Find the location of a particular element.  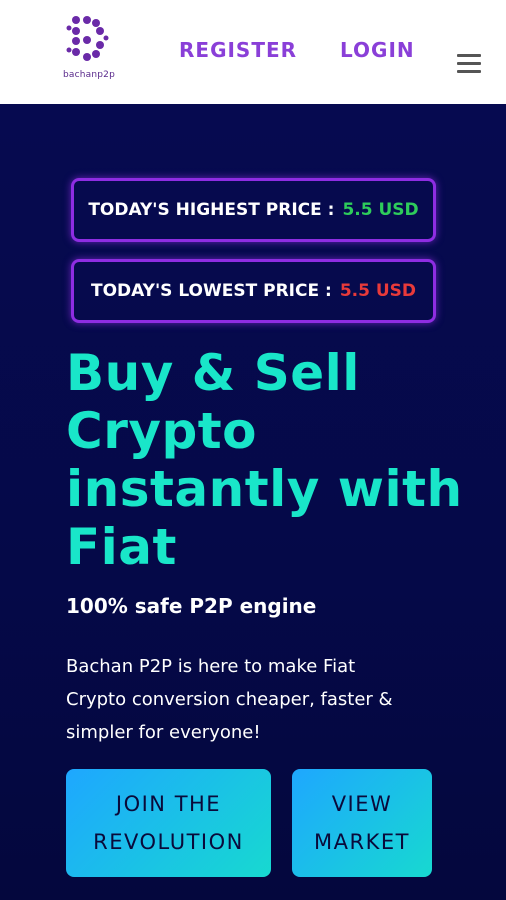

button-label-line: VIEW is located at coordinates (362, 804).